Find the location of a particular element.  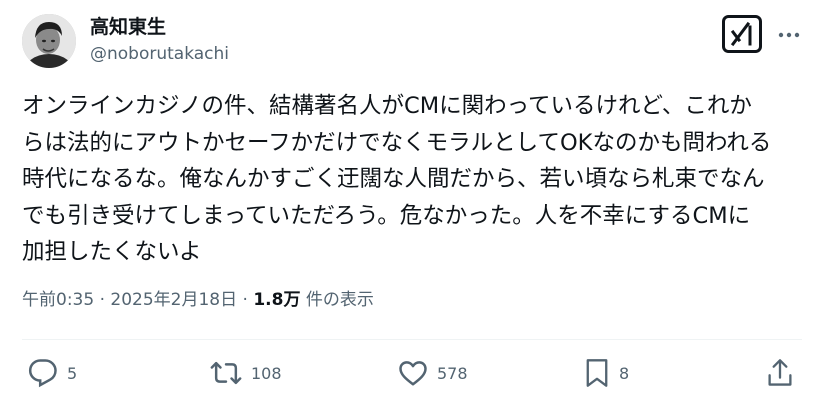

tweet-meta: 午前0:35 · 2025年2月18日 · 1.8万 件の表示 is located at coordinates (198, 300).